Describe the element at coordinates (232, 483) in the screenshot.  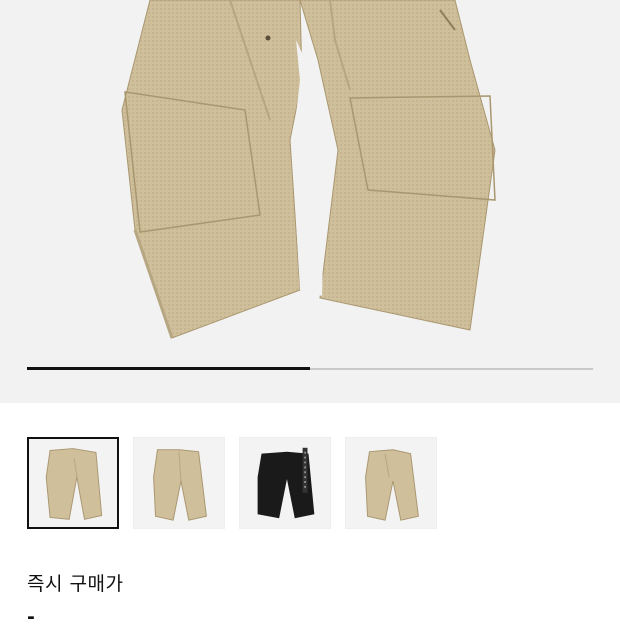
I see `thumbnail-strip` at that location.